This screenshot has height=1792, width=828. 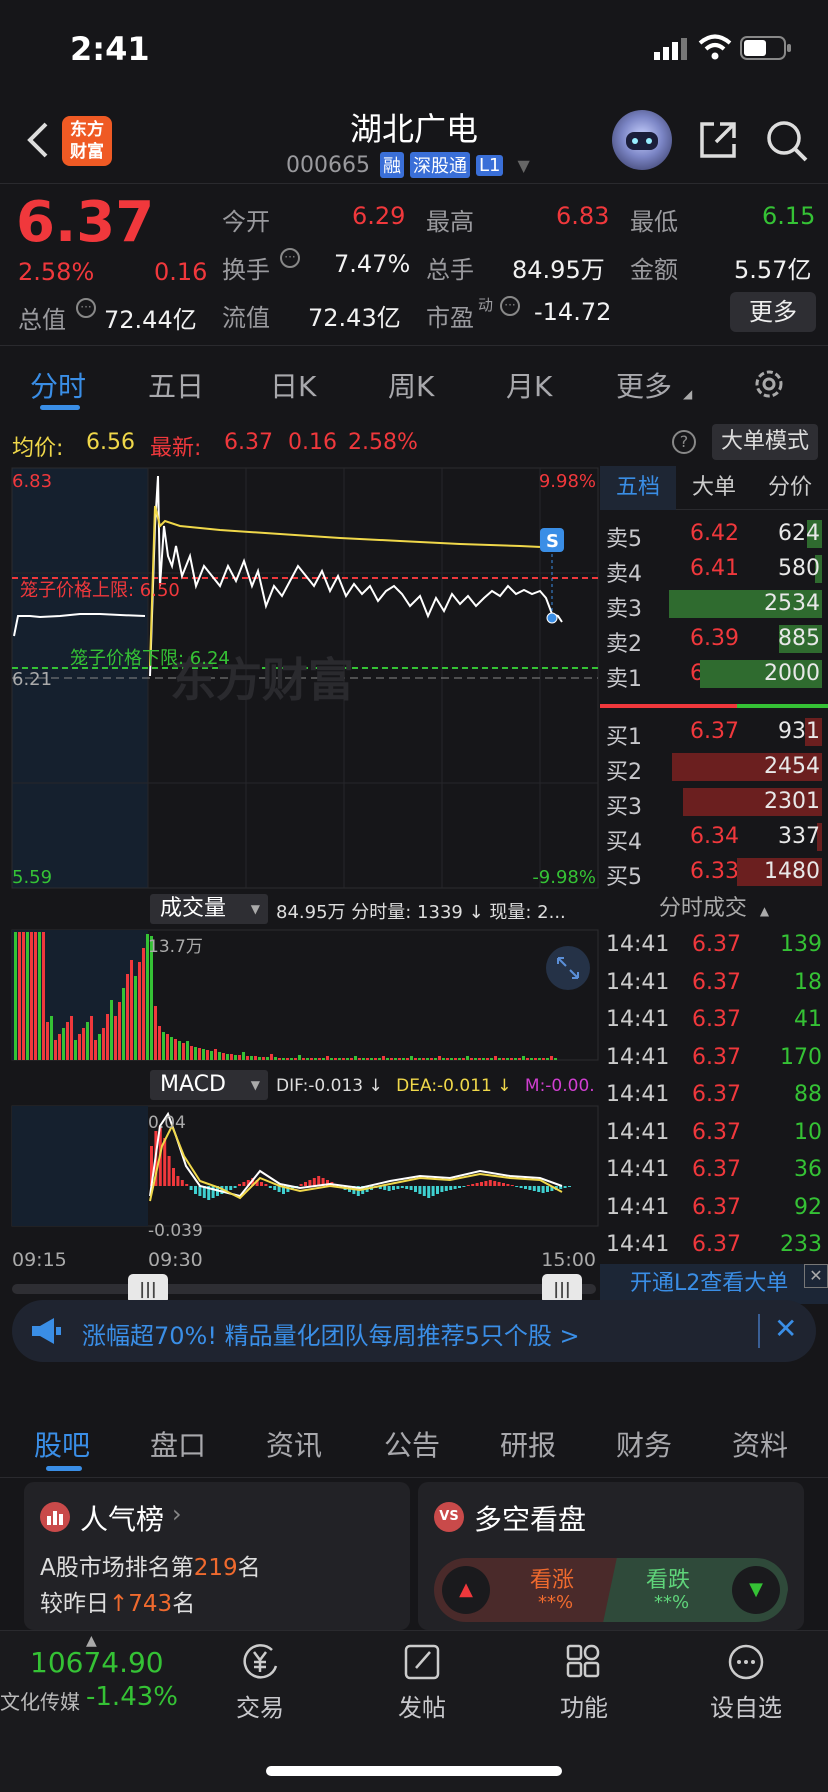 I want to click on ask-level-row: 卖36.402534, so click(x=714, y=604).